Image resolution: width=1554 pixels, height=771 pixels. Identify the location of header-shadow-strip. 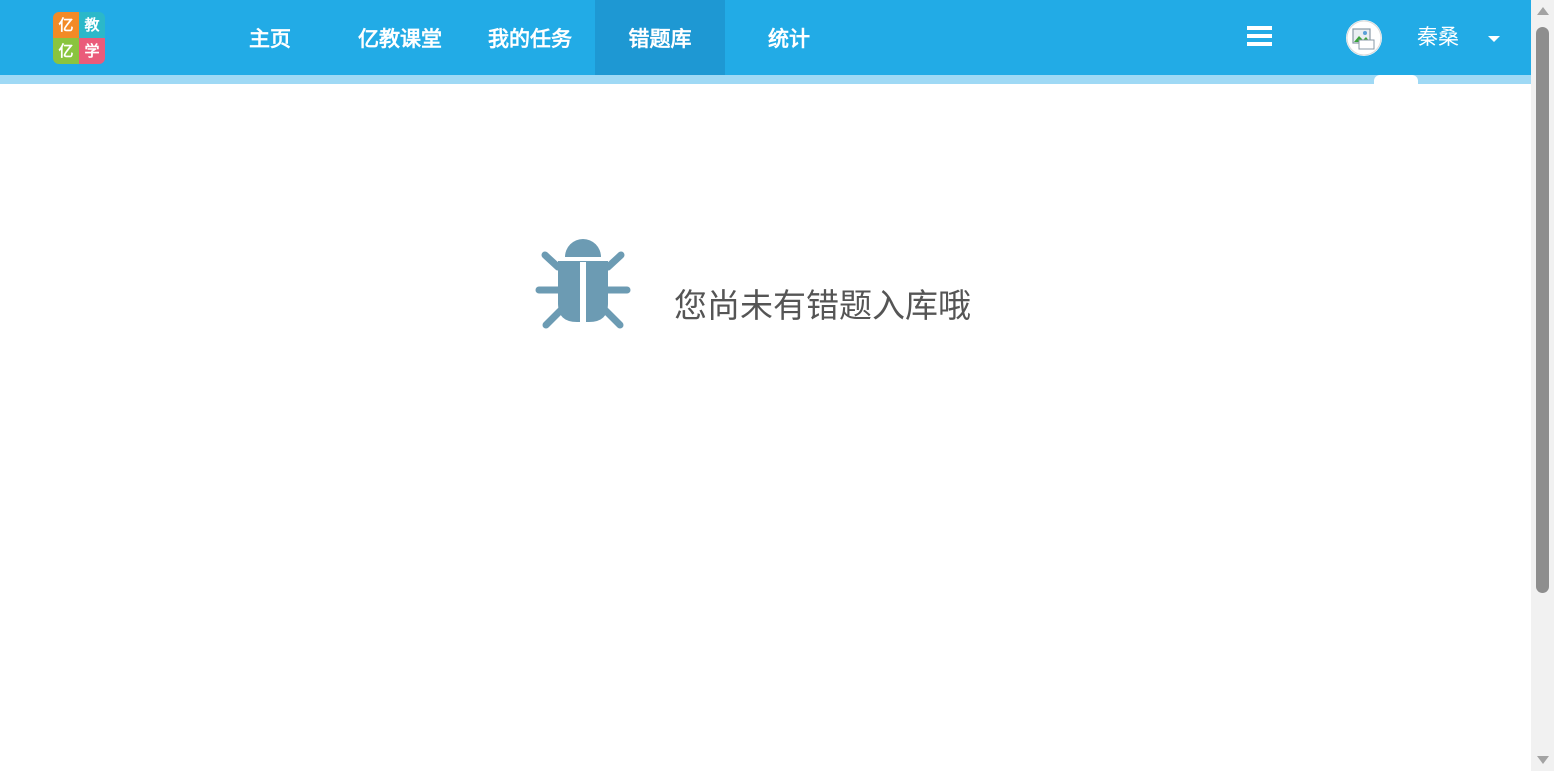
(765, 79).